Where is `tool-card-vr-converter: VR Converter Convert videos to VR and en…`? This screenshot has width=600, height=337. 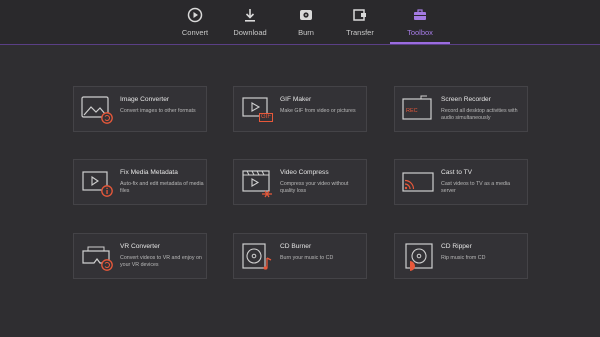
tool-card-vr-converter: VR Converter Convert videos to VR and en… is located at coordinates (140, 256).